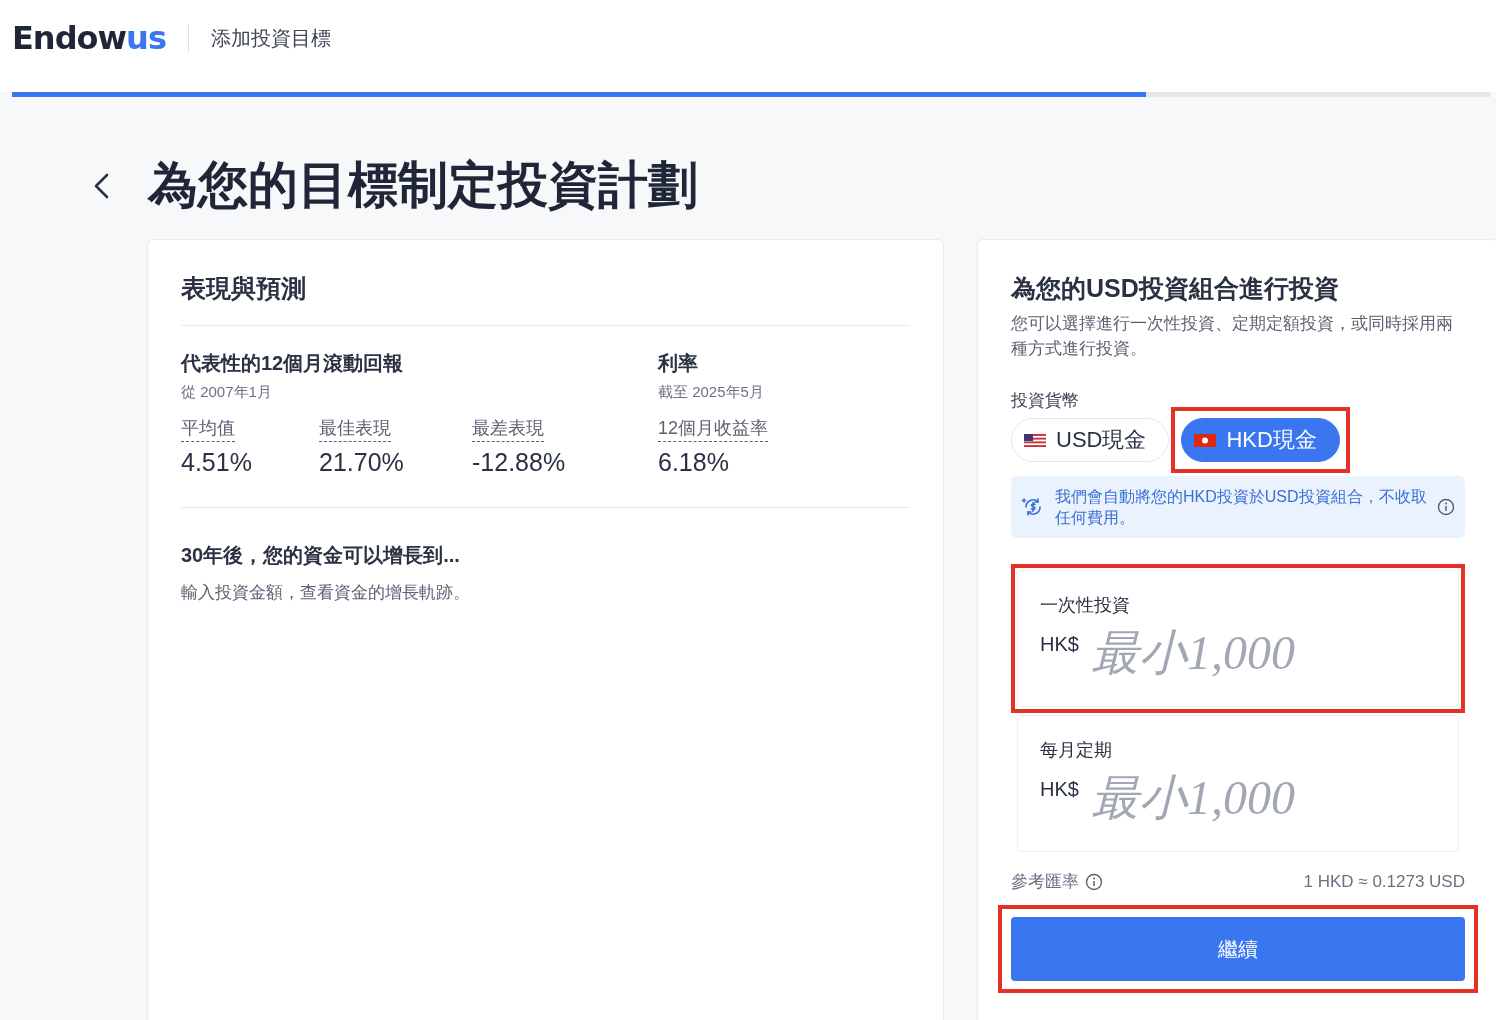 This screenshot has width=1496, height=1020. Describe the element at coordinates (1232, 336) in the screenshot. I see `card-description: 您可以選擇進行一次性投資、定期定額投資，或同時採用兩種方式進行投資。` at that location.